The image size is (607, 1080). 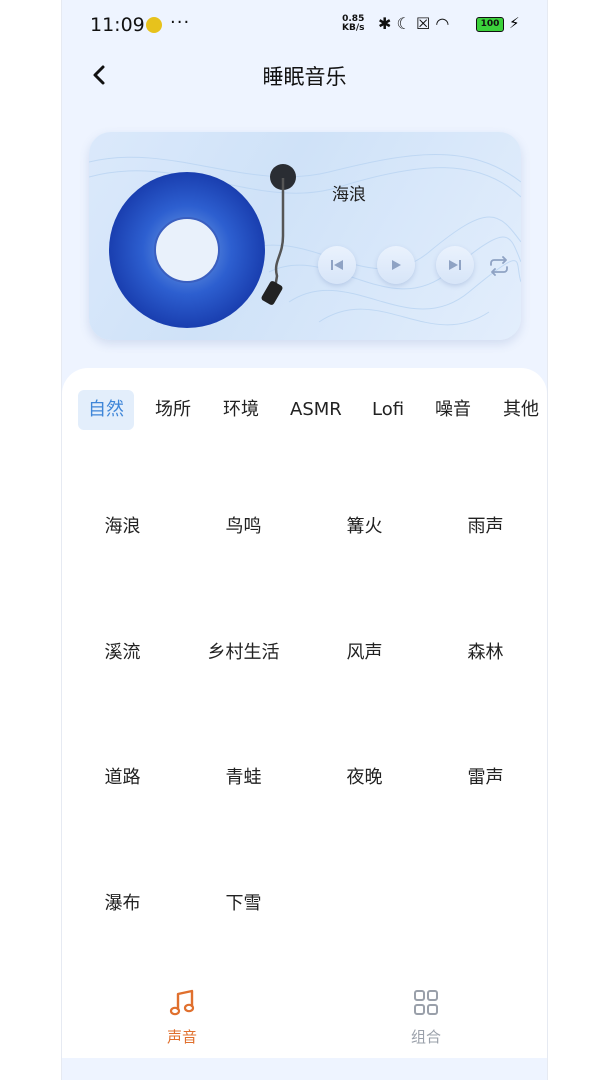 What do you see at coordinates (514, 23) in the screenshot?
I see `charging-icon: ⚡` at bounding box center [514, 23].